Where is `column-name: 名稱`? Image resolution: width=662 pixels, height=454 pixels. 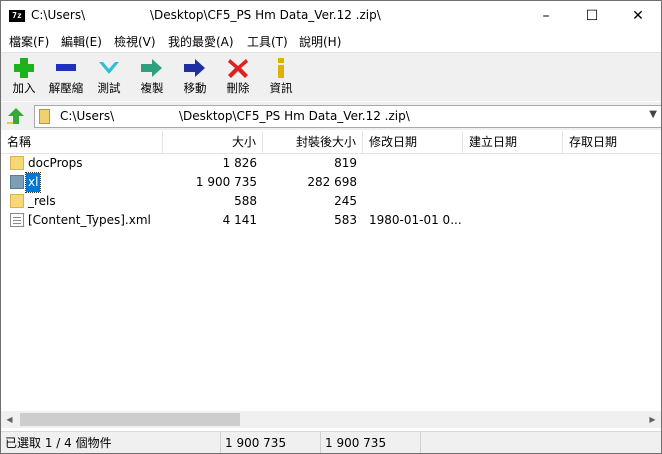 column-name: 名稱 is located at coordinates (82, 142).